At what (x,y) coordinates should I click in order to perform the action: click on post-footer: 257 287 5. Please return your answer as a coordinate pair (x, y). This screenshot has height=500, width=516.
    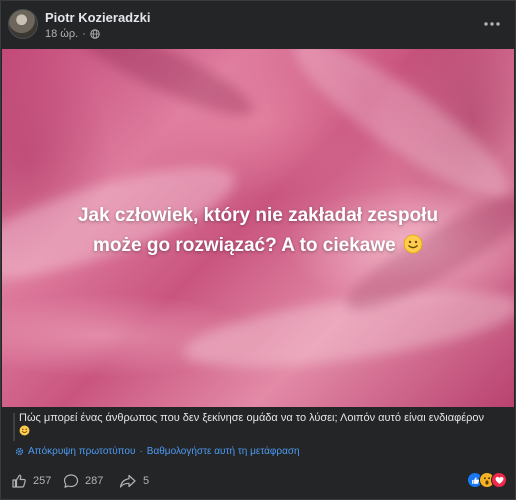
    Looking at the image, I should click on (258, 483).